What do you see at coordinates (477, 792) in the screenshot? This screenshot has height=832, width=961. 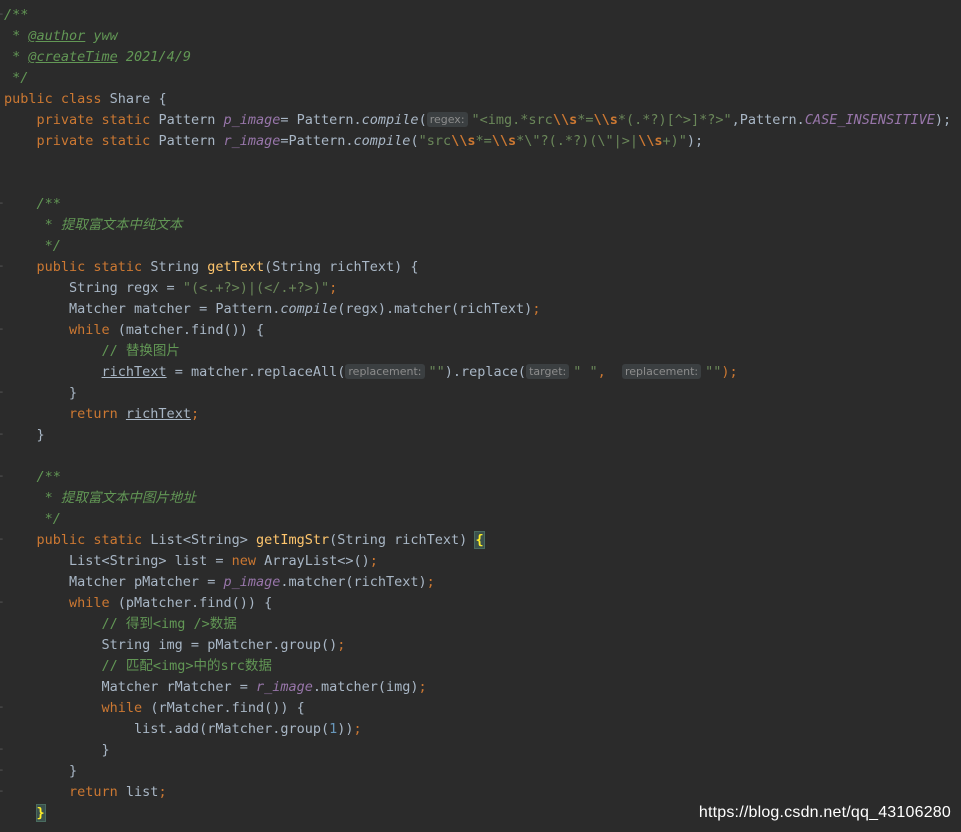 I see `code-line: ⌐ return list;` at bounding box center [477, 792].